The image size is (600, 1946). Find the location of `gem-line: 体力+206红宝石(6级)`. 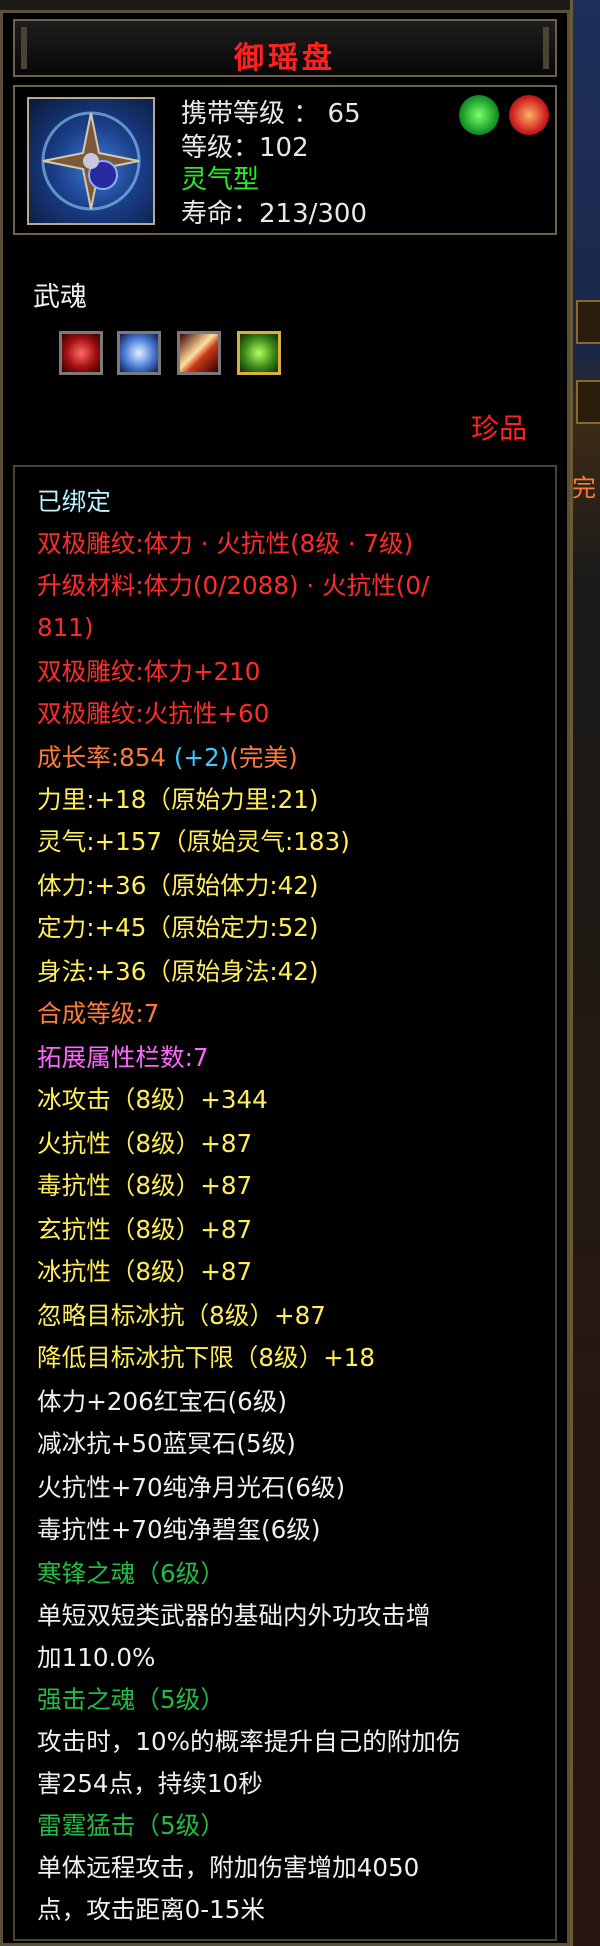

gem-line: 体力+206红宝石(6级) is located at coordinates (162, 1401).